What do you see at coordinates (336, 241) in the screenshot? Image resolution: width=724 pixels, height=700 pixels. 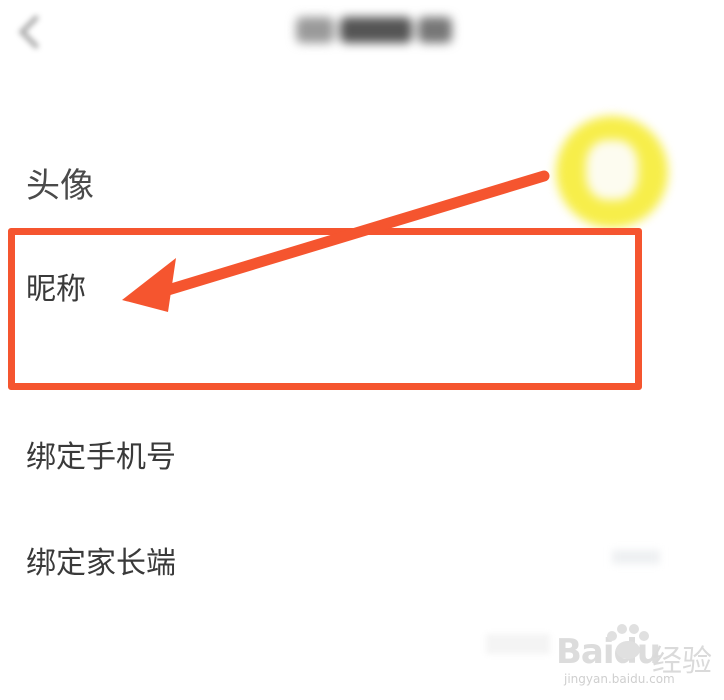 I see `arrow-left-icon` at bounding box center [336, 241].